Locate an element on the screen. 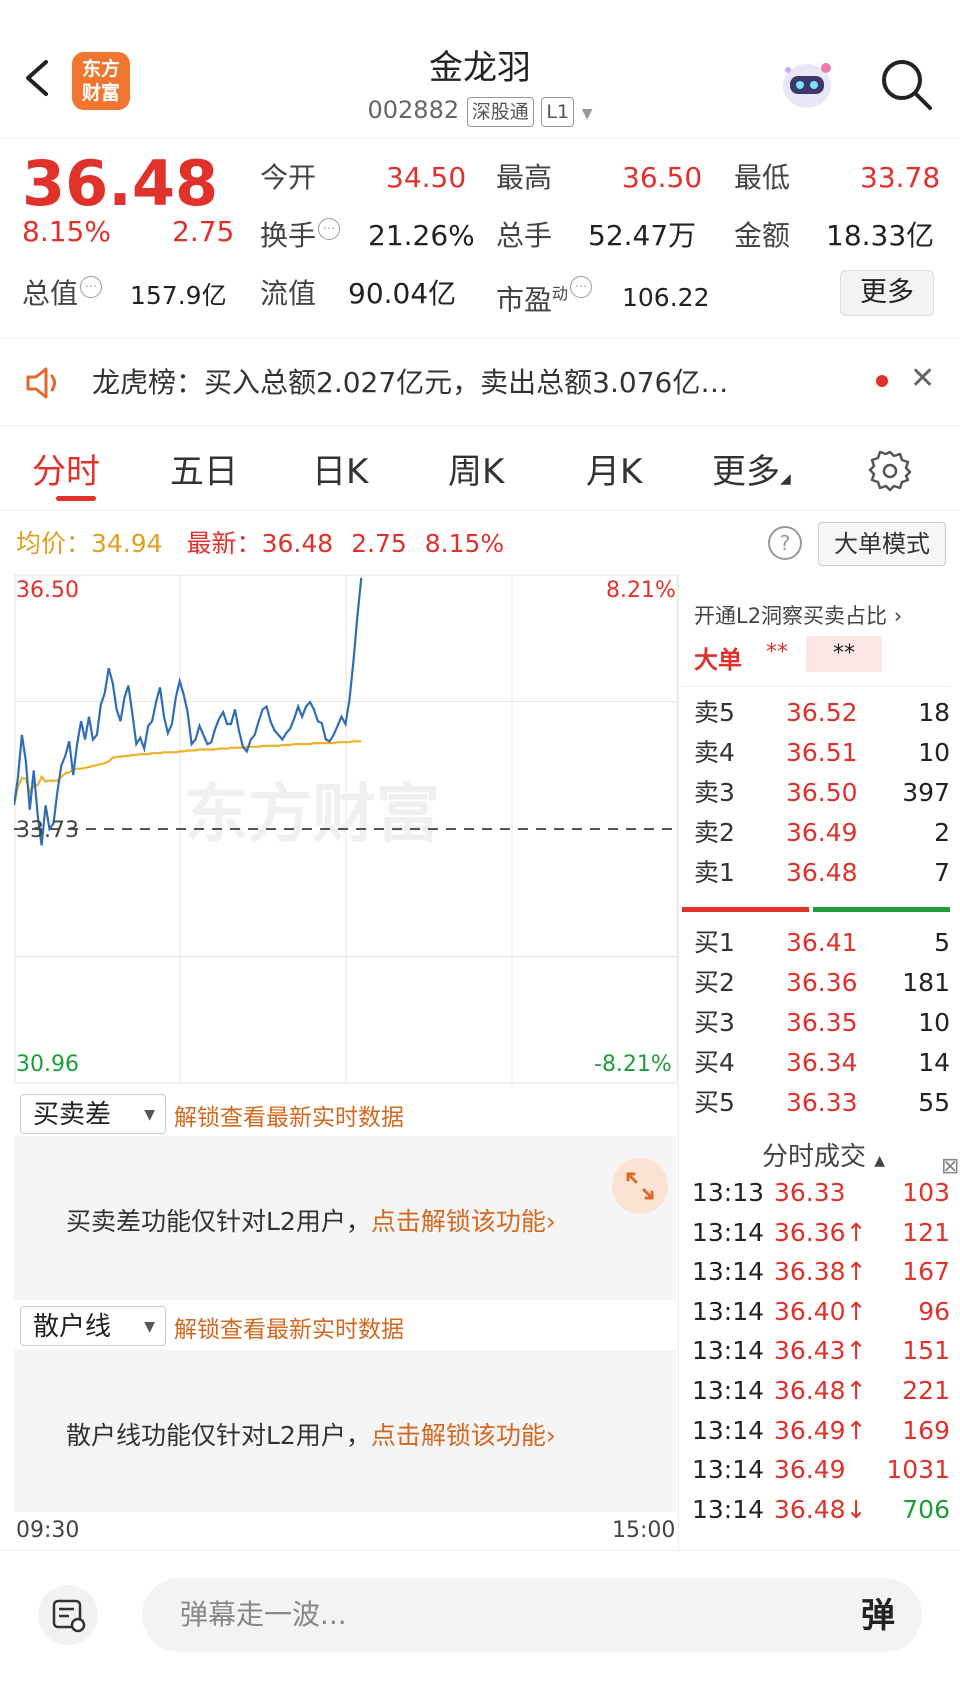 The image size is (960, 1693). ask-level-row: 卖2 36.49 2 is located at coordinates (822, 833).